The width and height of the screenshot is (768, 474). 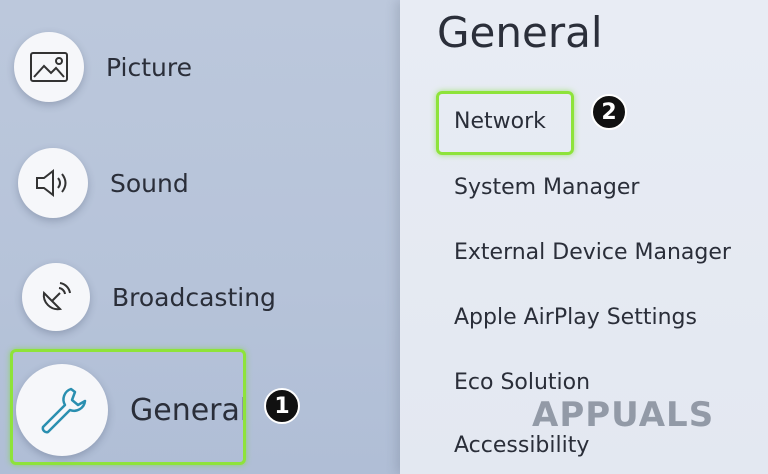 I want to click on submenu-item-external-device-manager: External Device Manager, so click(x=592, y=252).